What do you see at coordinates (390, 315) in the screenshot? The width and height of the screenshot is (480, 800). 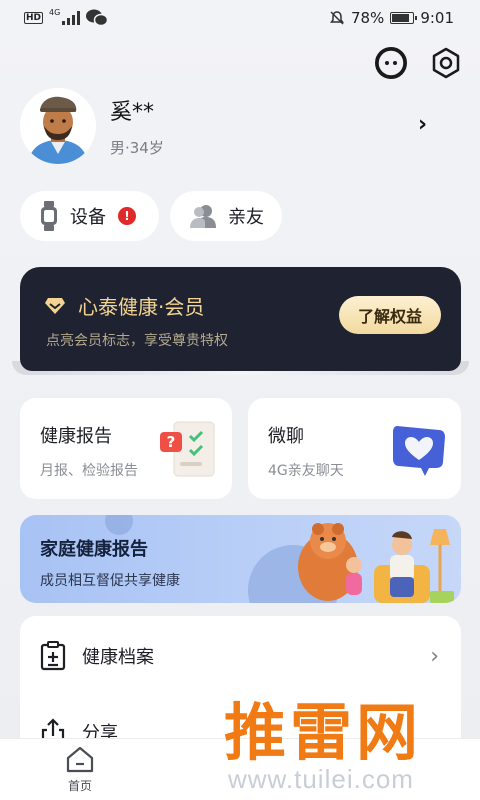 I see `vip-benefits-button: 了解权益` at bounding box center [390, 315].